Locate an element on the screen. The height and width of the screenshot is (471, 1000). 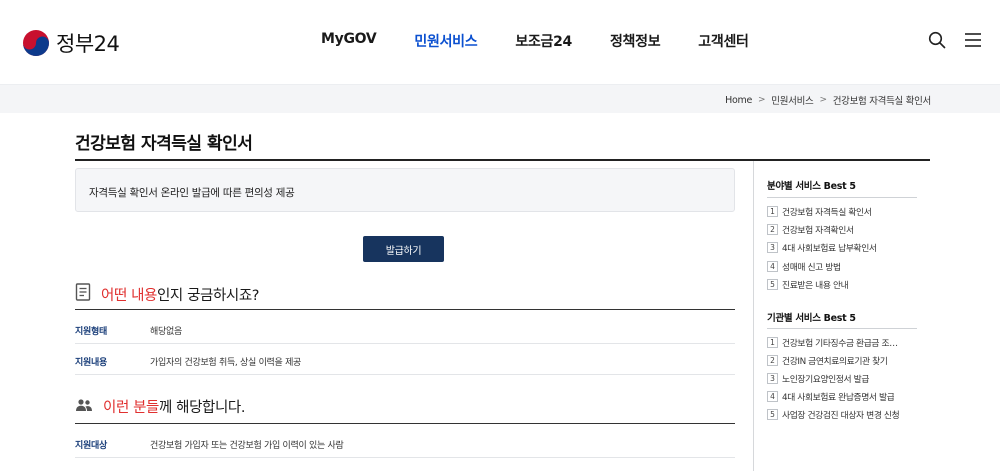
section-who-highlight: 이런 분들 is located at coordinates (131, 408).